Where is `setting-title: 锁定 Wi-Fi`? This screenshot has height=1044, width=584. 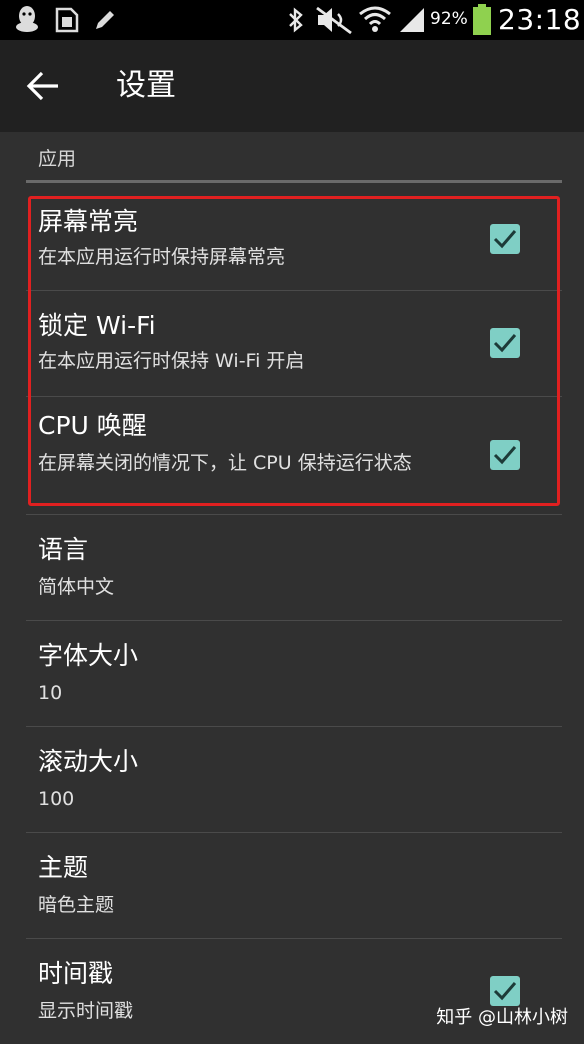 setting-title: 锁定 Wi-Fi is located at coordinates (97, 325).